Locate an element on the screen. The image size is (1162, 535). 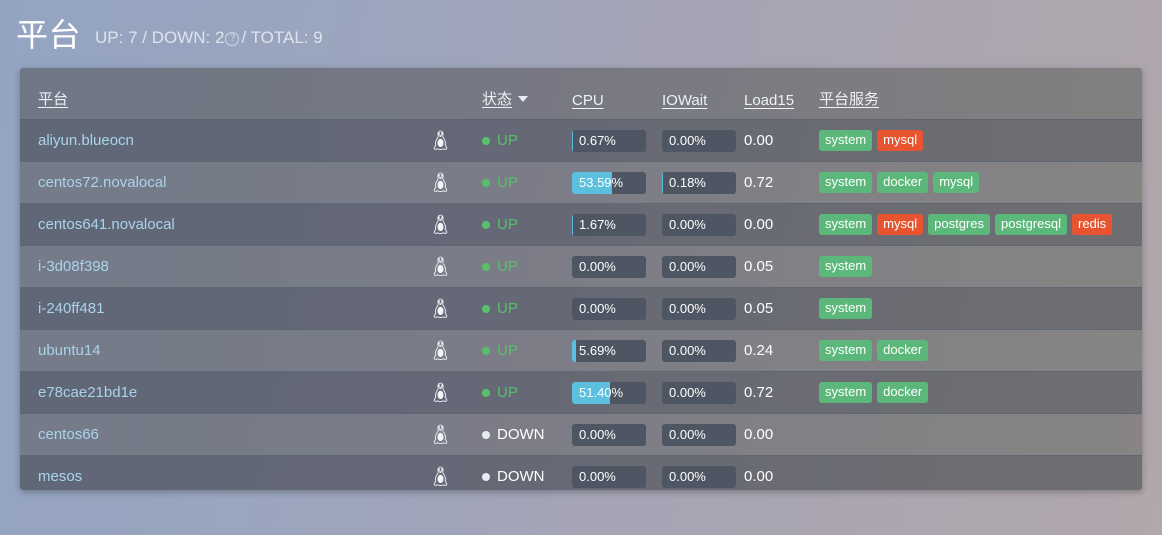
cpu-progress-bar: 1.67% is located at coordinates (609, 224).